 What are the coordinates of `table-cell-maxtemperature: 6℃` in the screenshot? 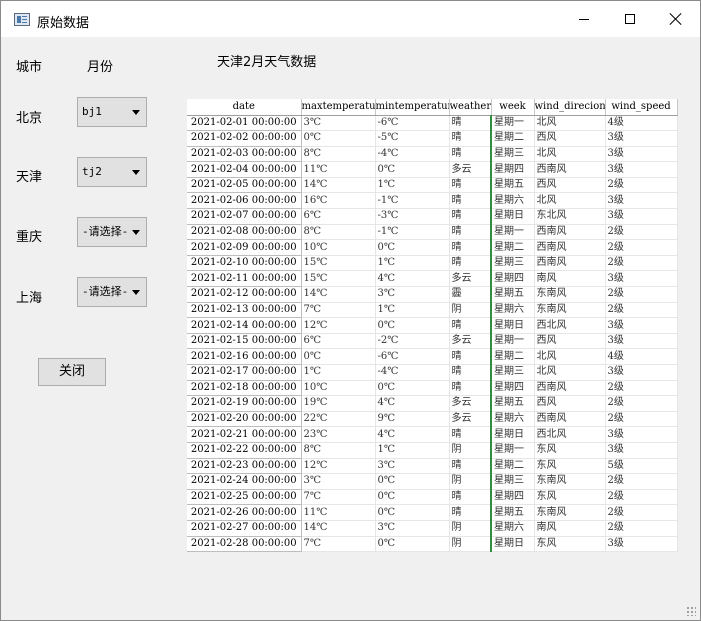 It's located at (338, 341).